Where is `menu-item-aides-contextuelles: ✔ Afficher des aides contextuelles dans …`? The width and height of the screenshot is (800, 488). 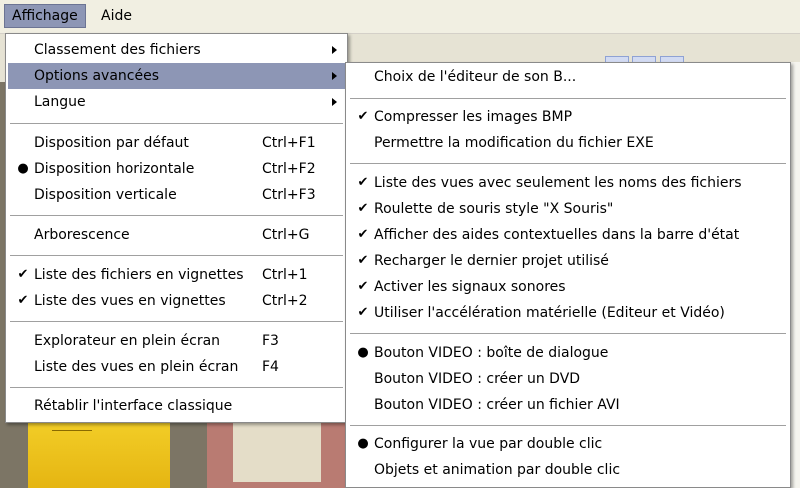 menu-item-aides-contextuelles: ✔ Afficher des aides contextuelles dans … is located at coordinates (568, 235).